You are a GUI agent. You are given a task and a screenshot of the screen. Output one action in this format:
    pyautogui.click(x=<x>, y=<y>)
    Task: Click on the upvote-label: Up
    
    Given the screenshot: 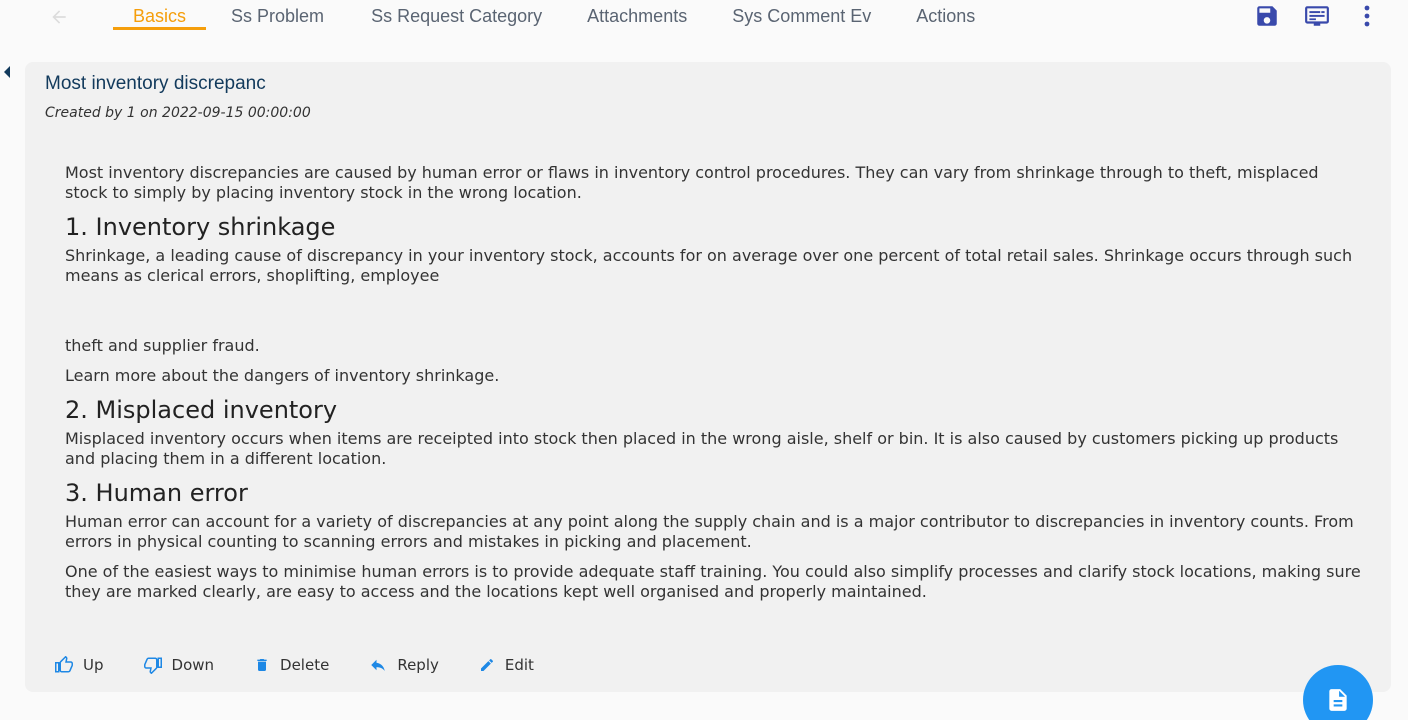 What is the action you would take?
    pyautogui.click(x=93, y=665)
    